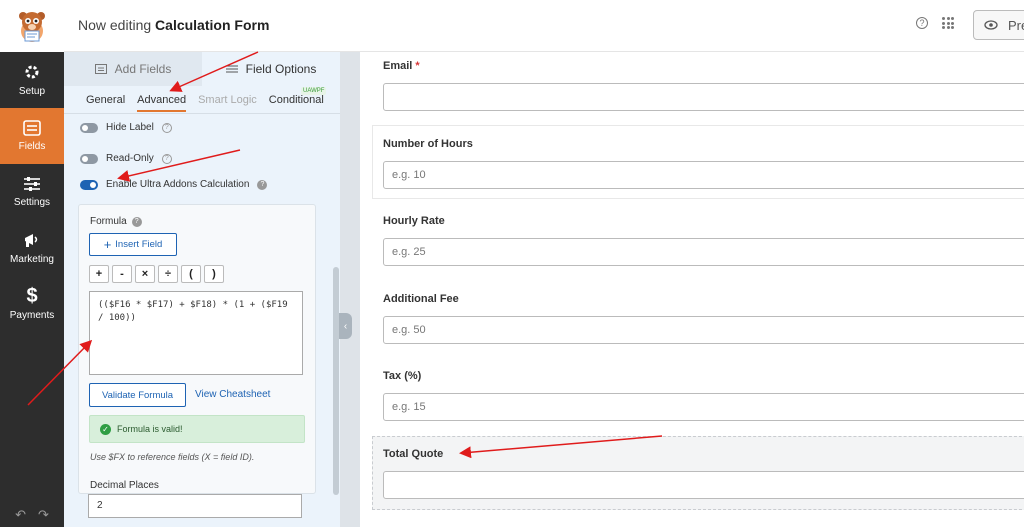 This screenshot has height=527, width=1024. Describe the element at coordinates (350, 289) in the screenshot. I see `panel-divider` at that location.